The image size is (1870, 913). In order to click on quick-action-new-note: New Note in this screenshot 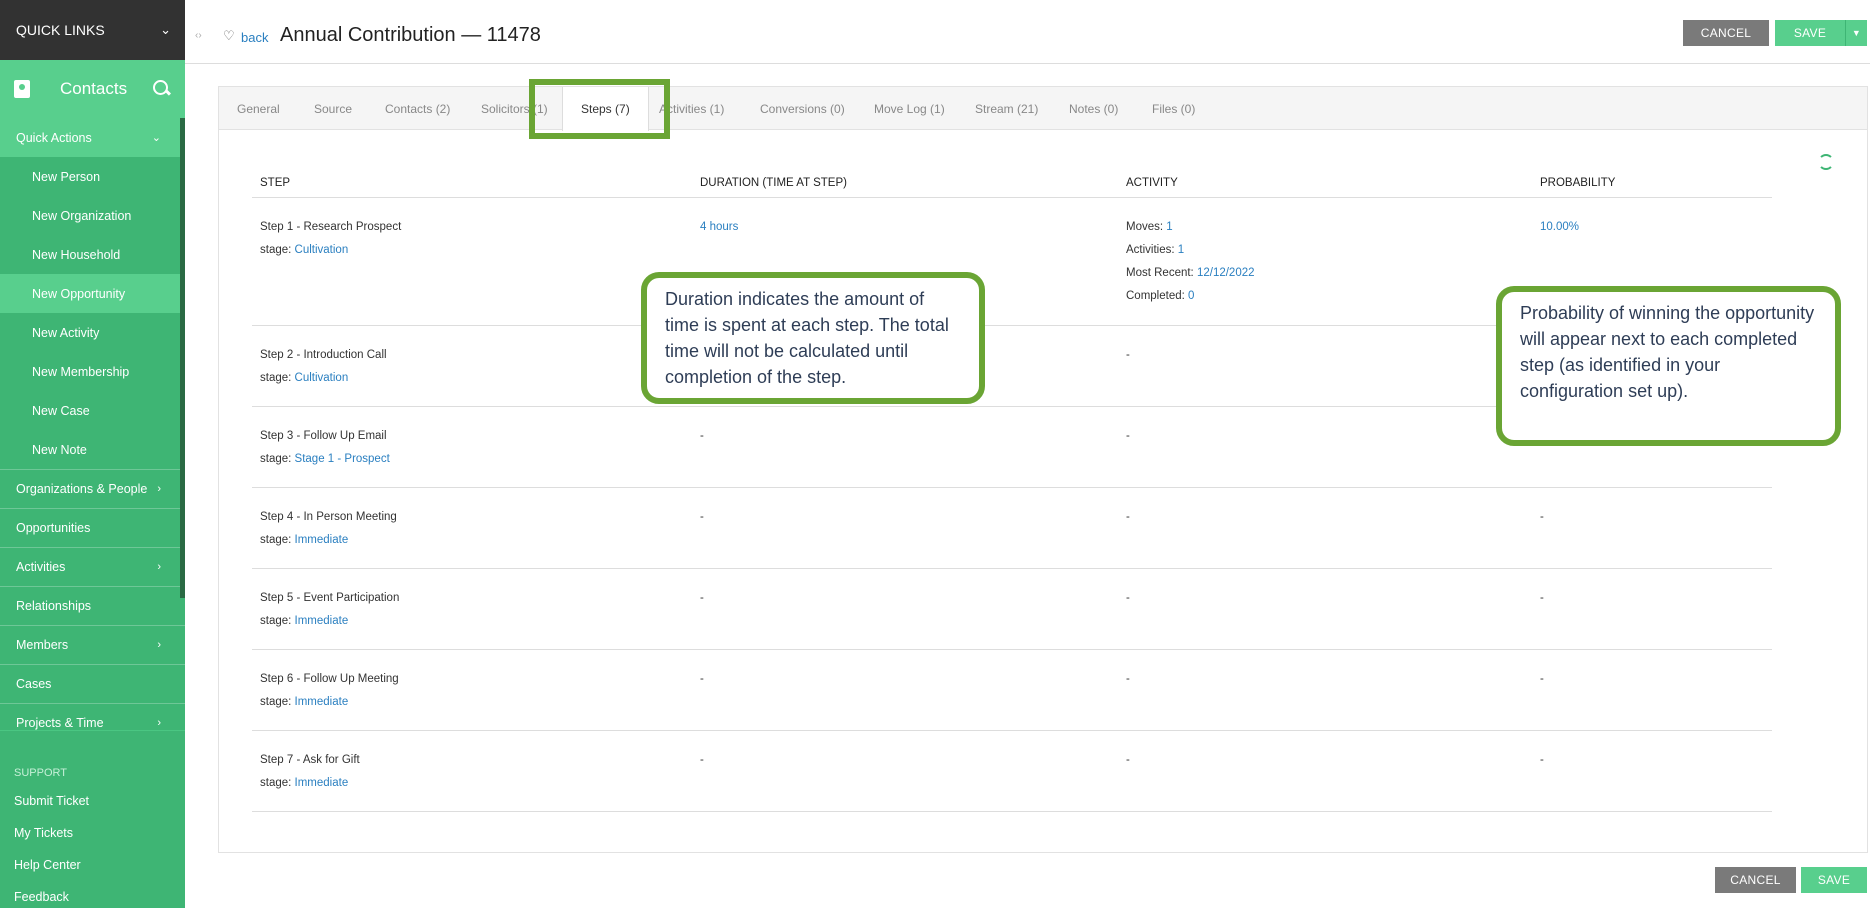, I will do `click(92, 449)`.